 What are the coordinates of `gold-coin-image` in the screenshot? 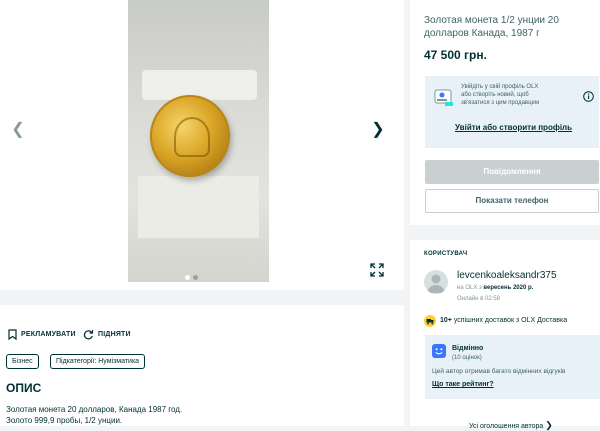 It's located at (190, 136).